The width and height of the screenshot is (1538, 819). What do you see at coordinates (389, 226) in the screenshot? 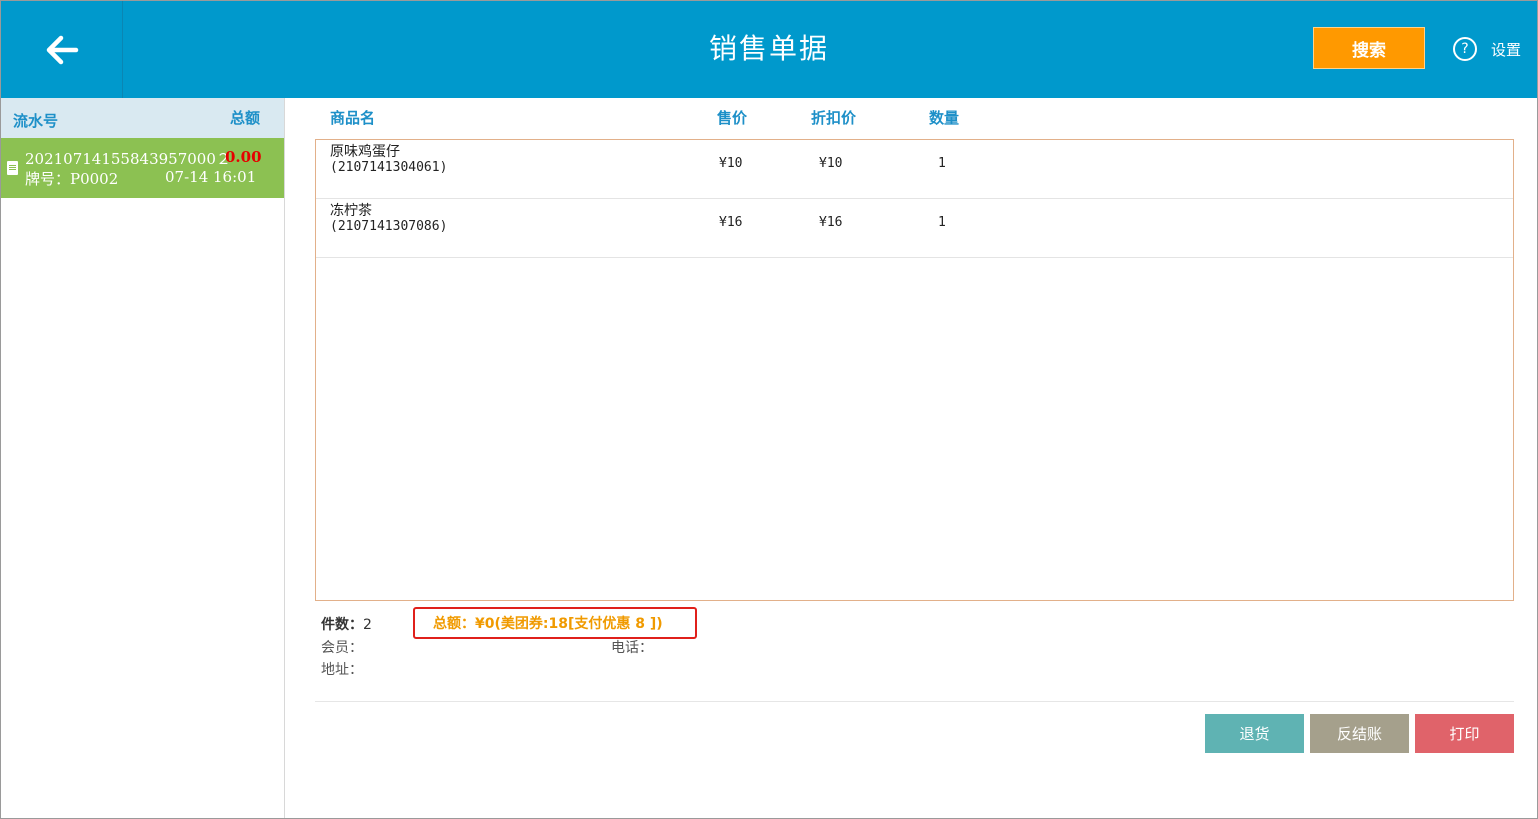
I see `item-code: (2107141307086)` at bounding box center [389, 226].